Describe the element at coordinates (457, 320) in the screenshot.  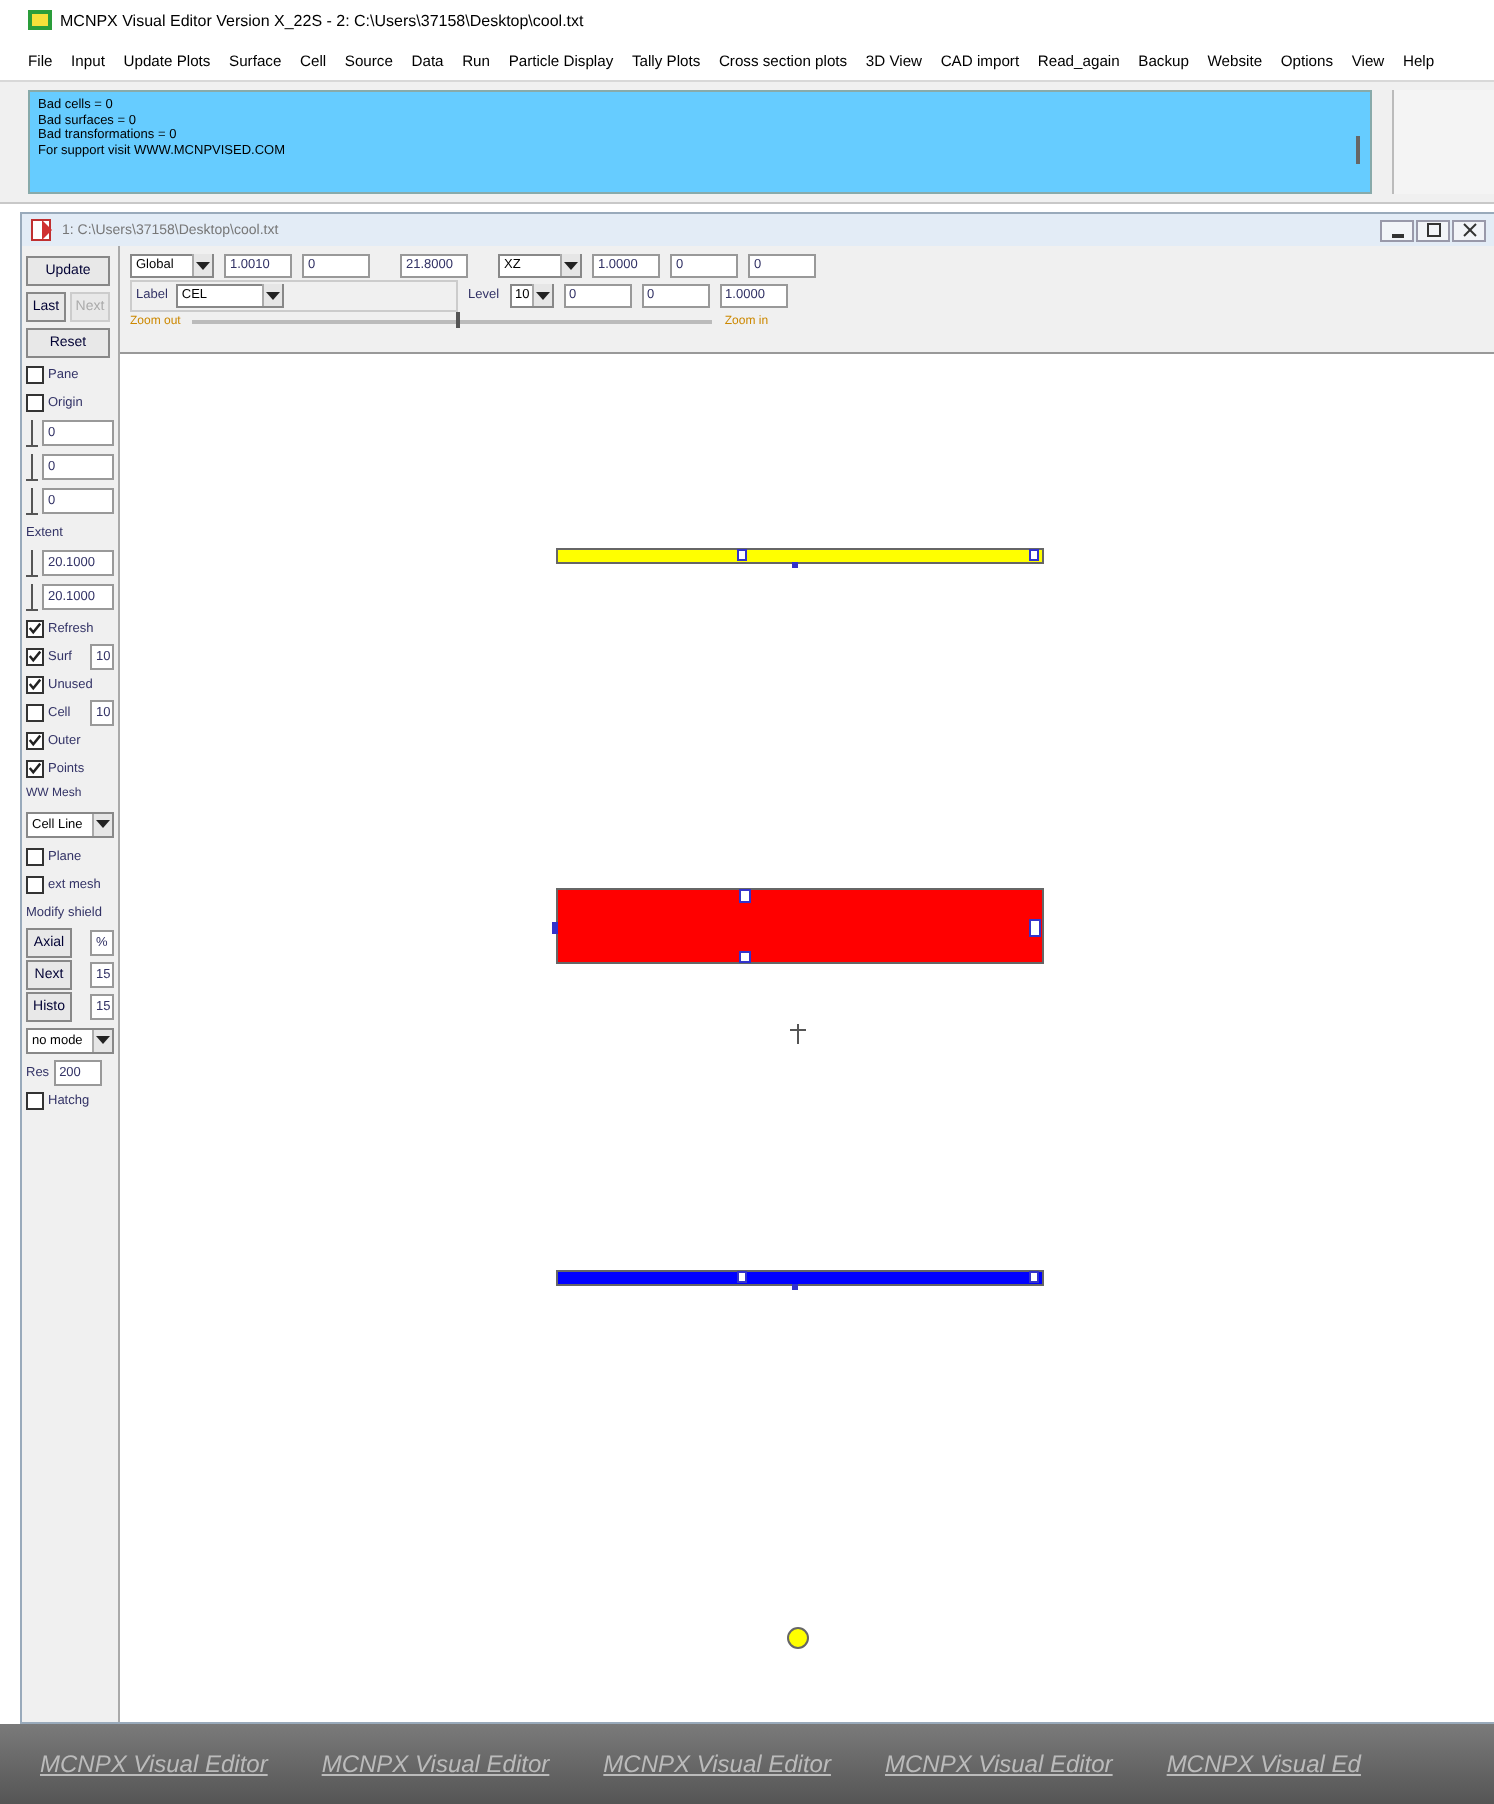
I see `slider-thumb` at that location.